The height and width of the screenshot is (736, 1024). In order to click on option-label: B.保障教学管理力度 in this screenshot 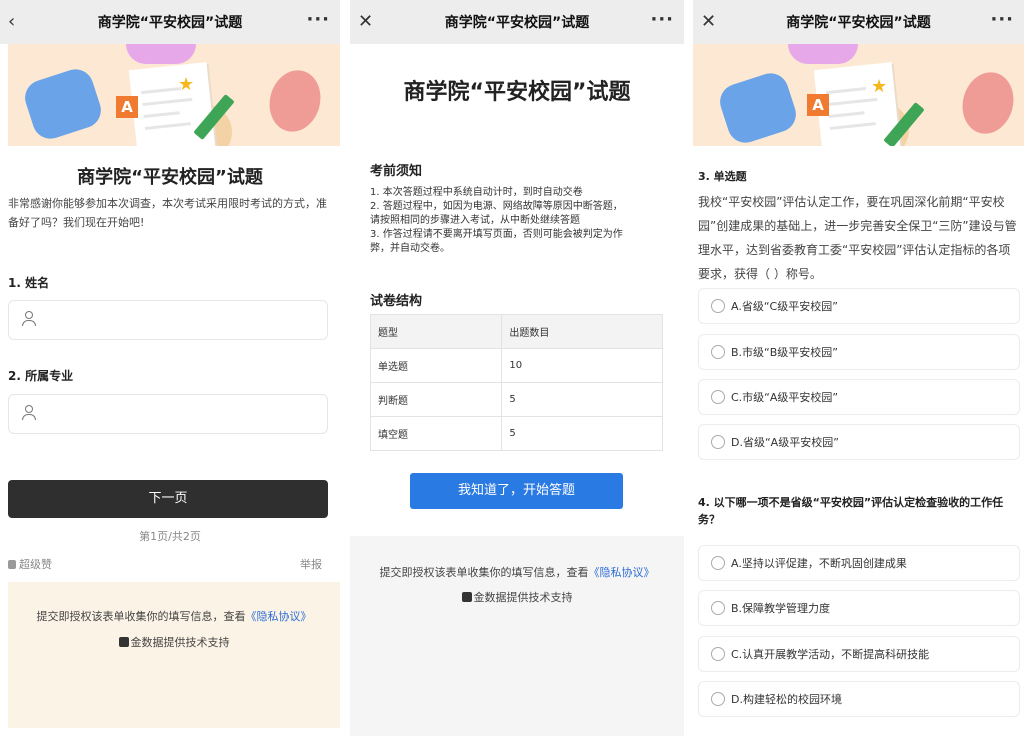, I will do `click(781, 608)`.